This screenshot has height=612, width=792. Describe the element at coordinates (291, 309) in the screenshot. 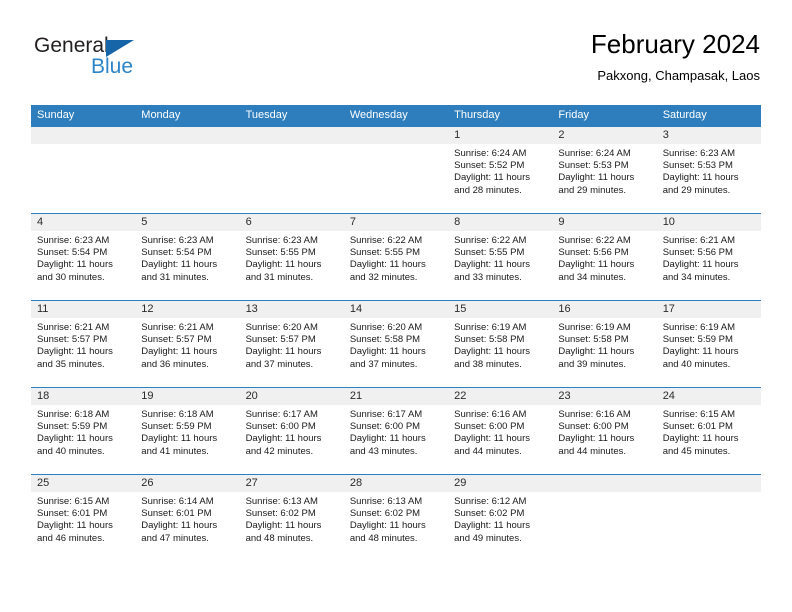

I see `day-number: 13` at that location.